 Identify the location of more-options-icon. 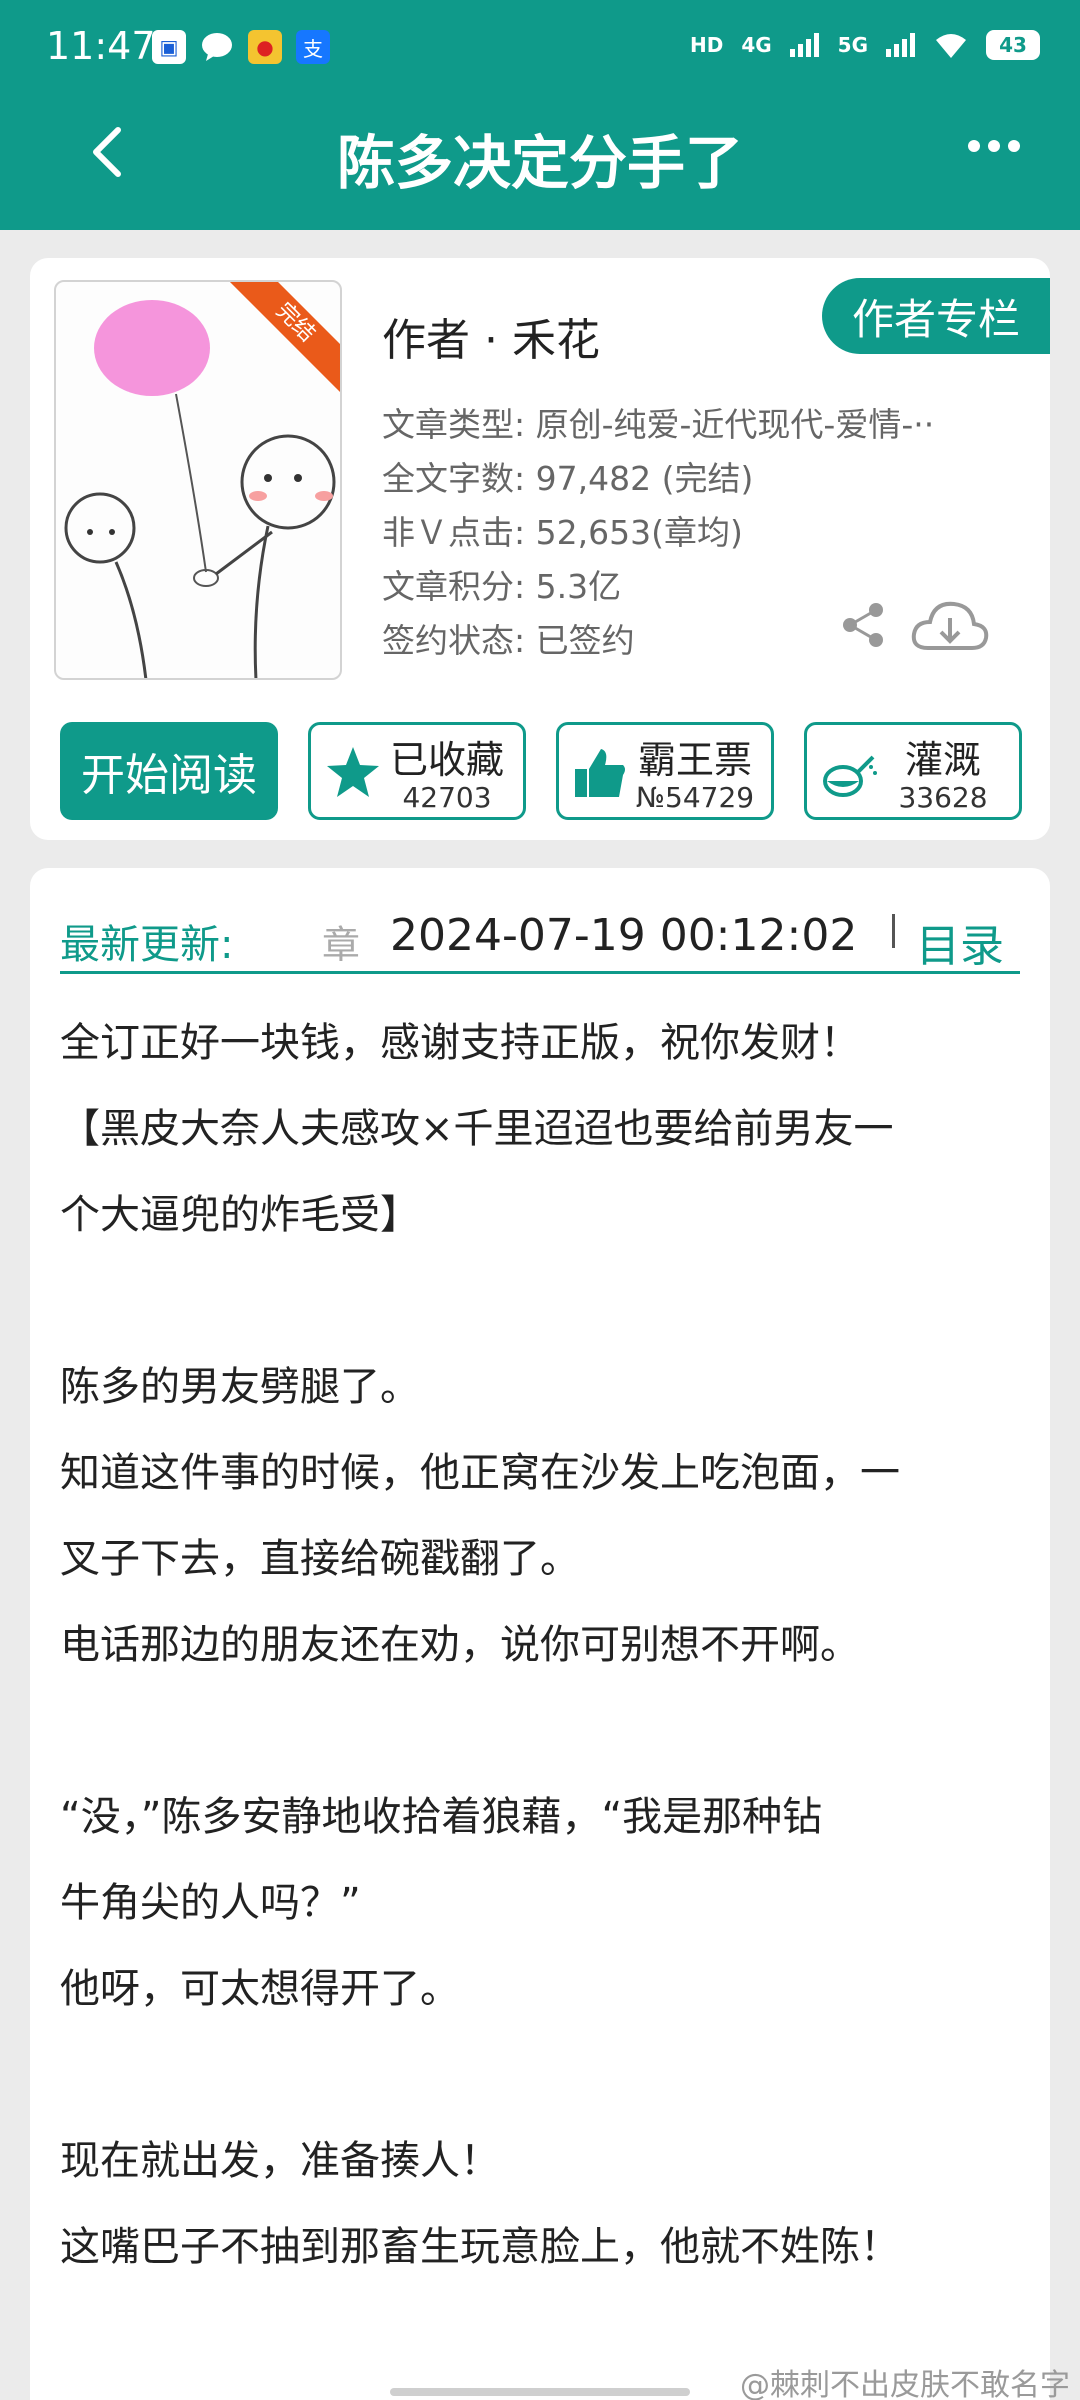
(994, 146).